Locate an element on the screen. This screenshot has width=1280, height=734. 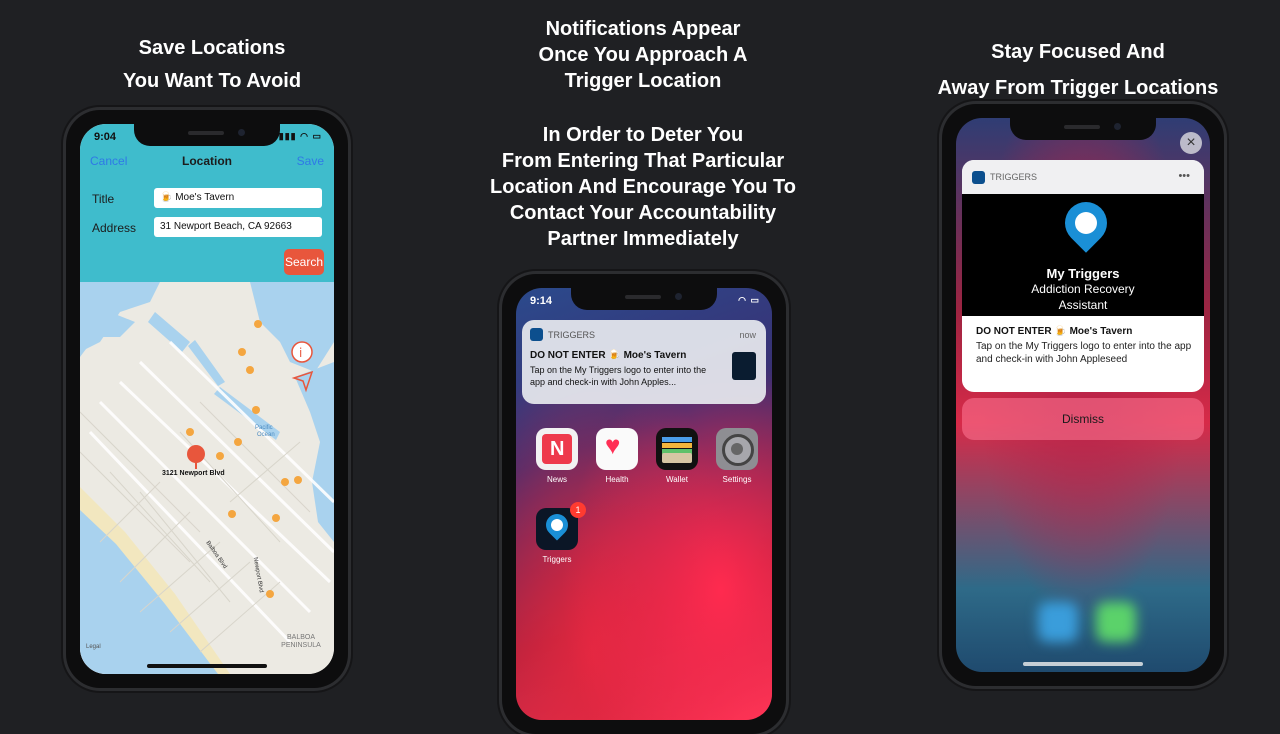
wallet-icon is located at coordinates (677, 449).